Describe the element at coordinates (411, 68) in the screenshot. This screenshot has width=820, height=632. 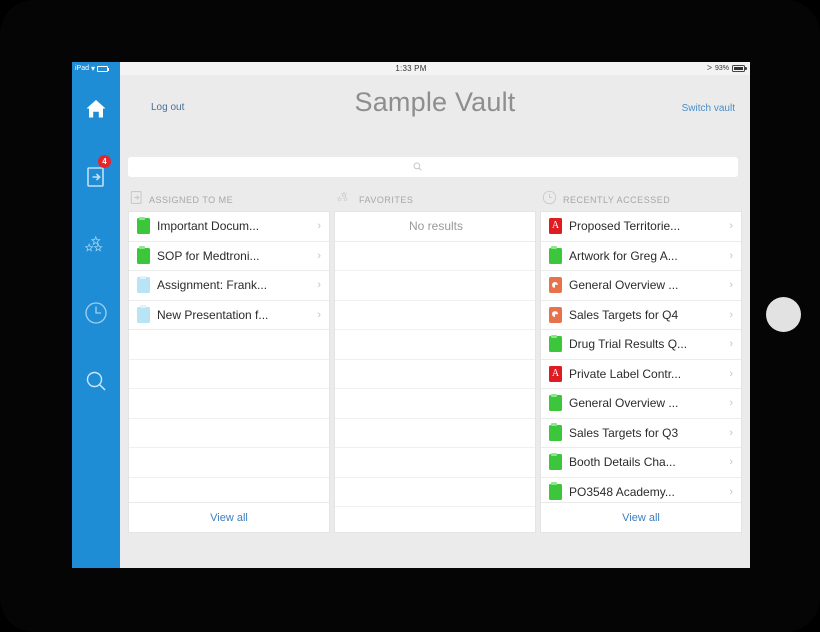
I see `status-bar-clock: 1:33 PM` at that location.